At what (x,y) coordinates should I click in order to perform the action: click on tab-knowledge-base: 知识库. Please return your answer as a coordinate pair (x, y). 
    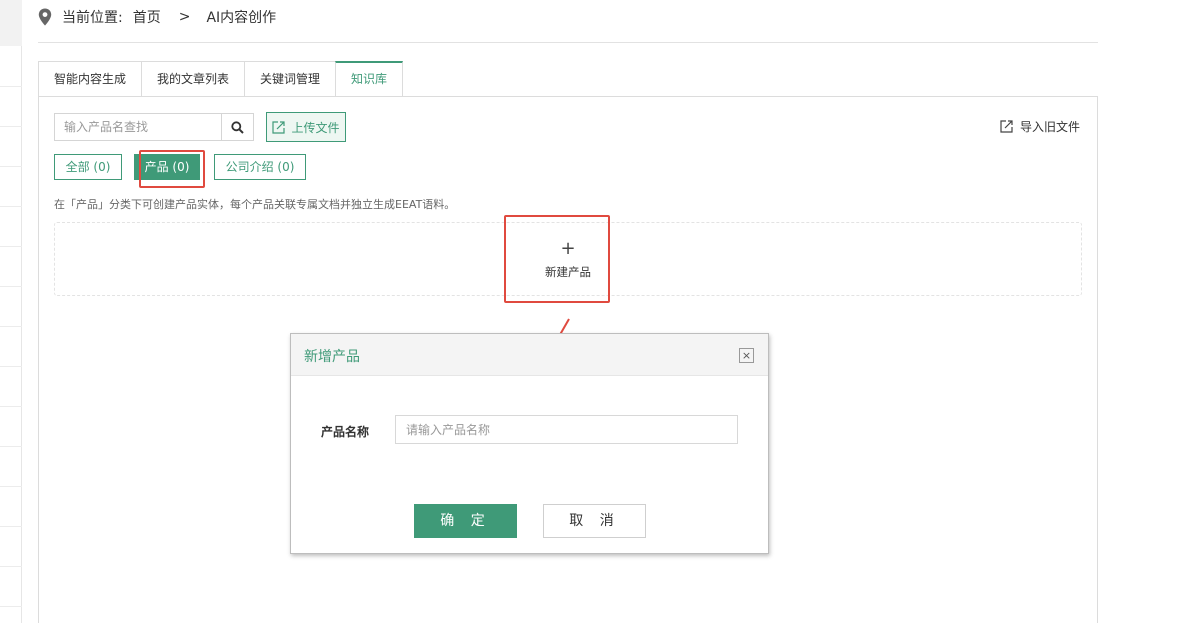
    Looking at the image, I should click on (369, 79).